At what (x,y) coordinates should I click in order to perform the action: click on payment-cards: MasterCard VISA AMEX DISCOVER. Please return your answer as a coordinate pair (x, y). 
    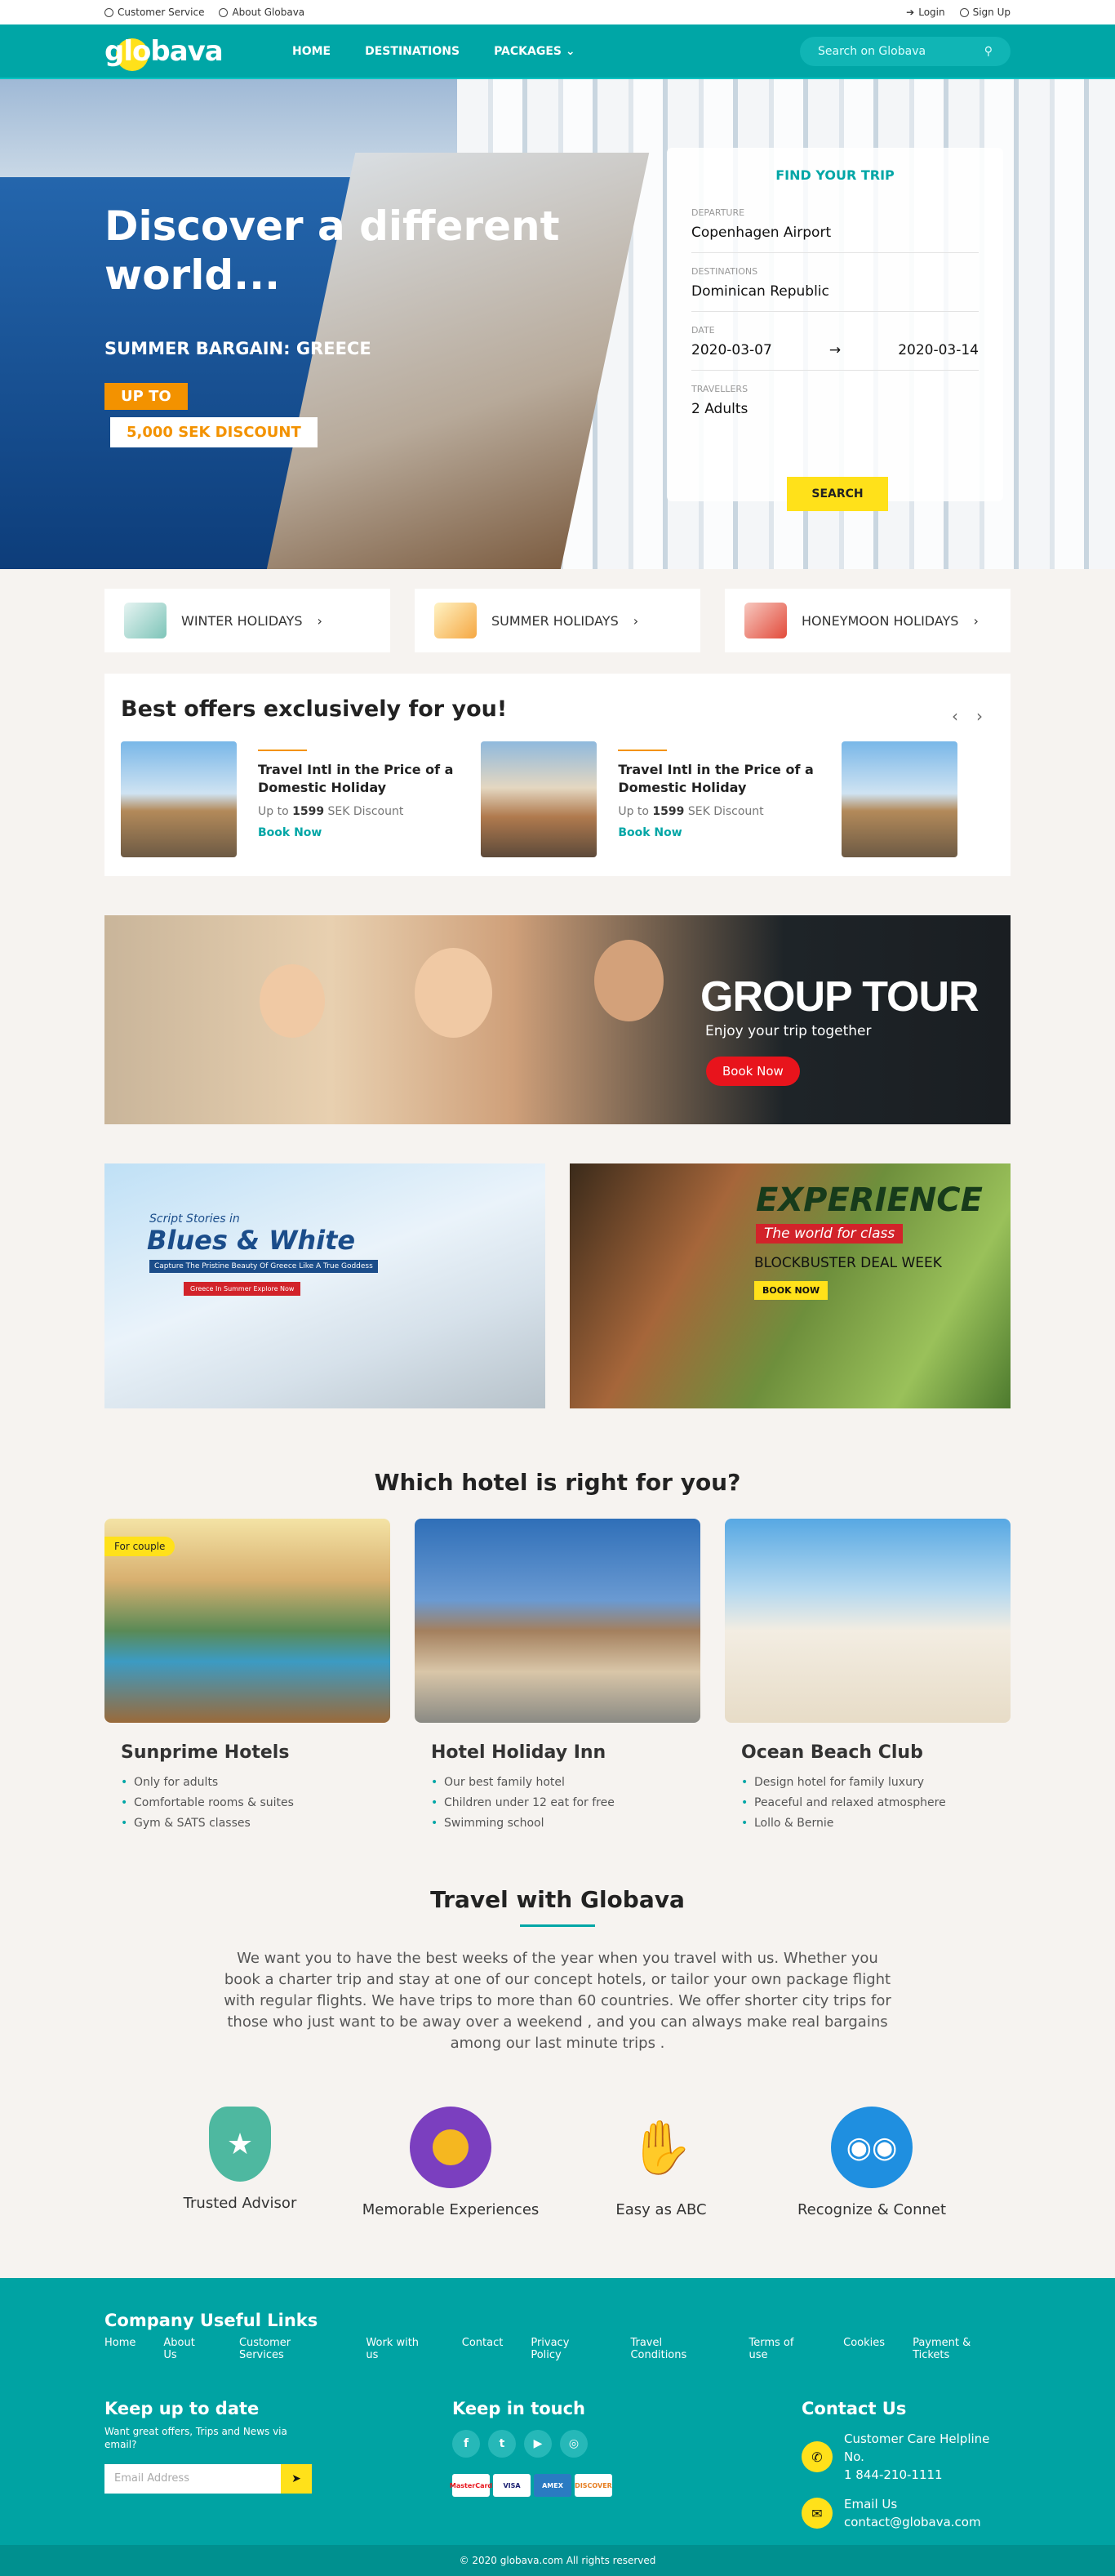
    Looking at the image, I should click on (531, 2485).